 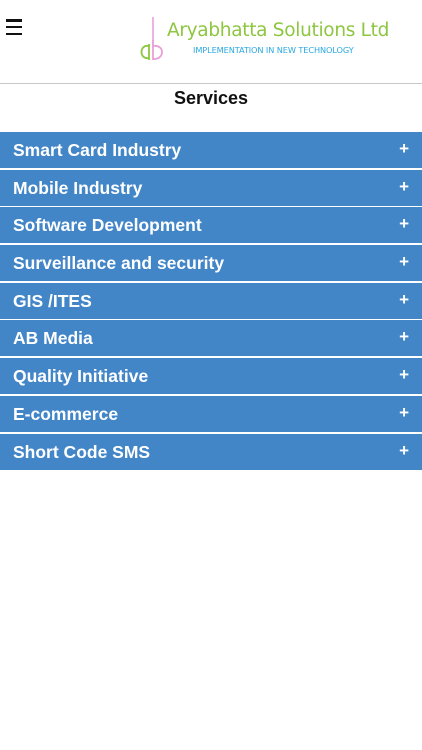 I want to click on service-item-quality-initiative: Quality Initiative +, so click(x=211, y=376).